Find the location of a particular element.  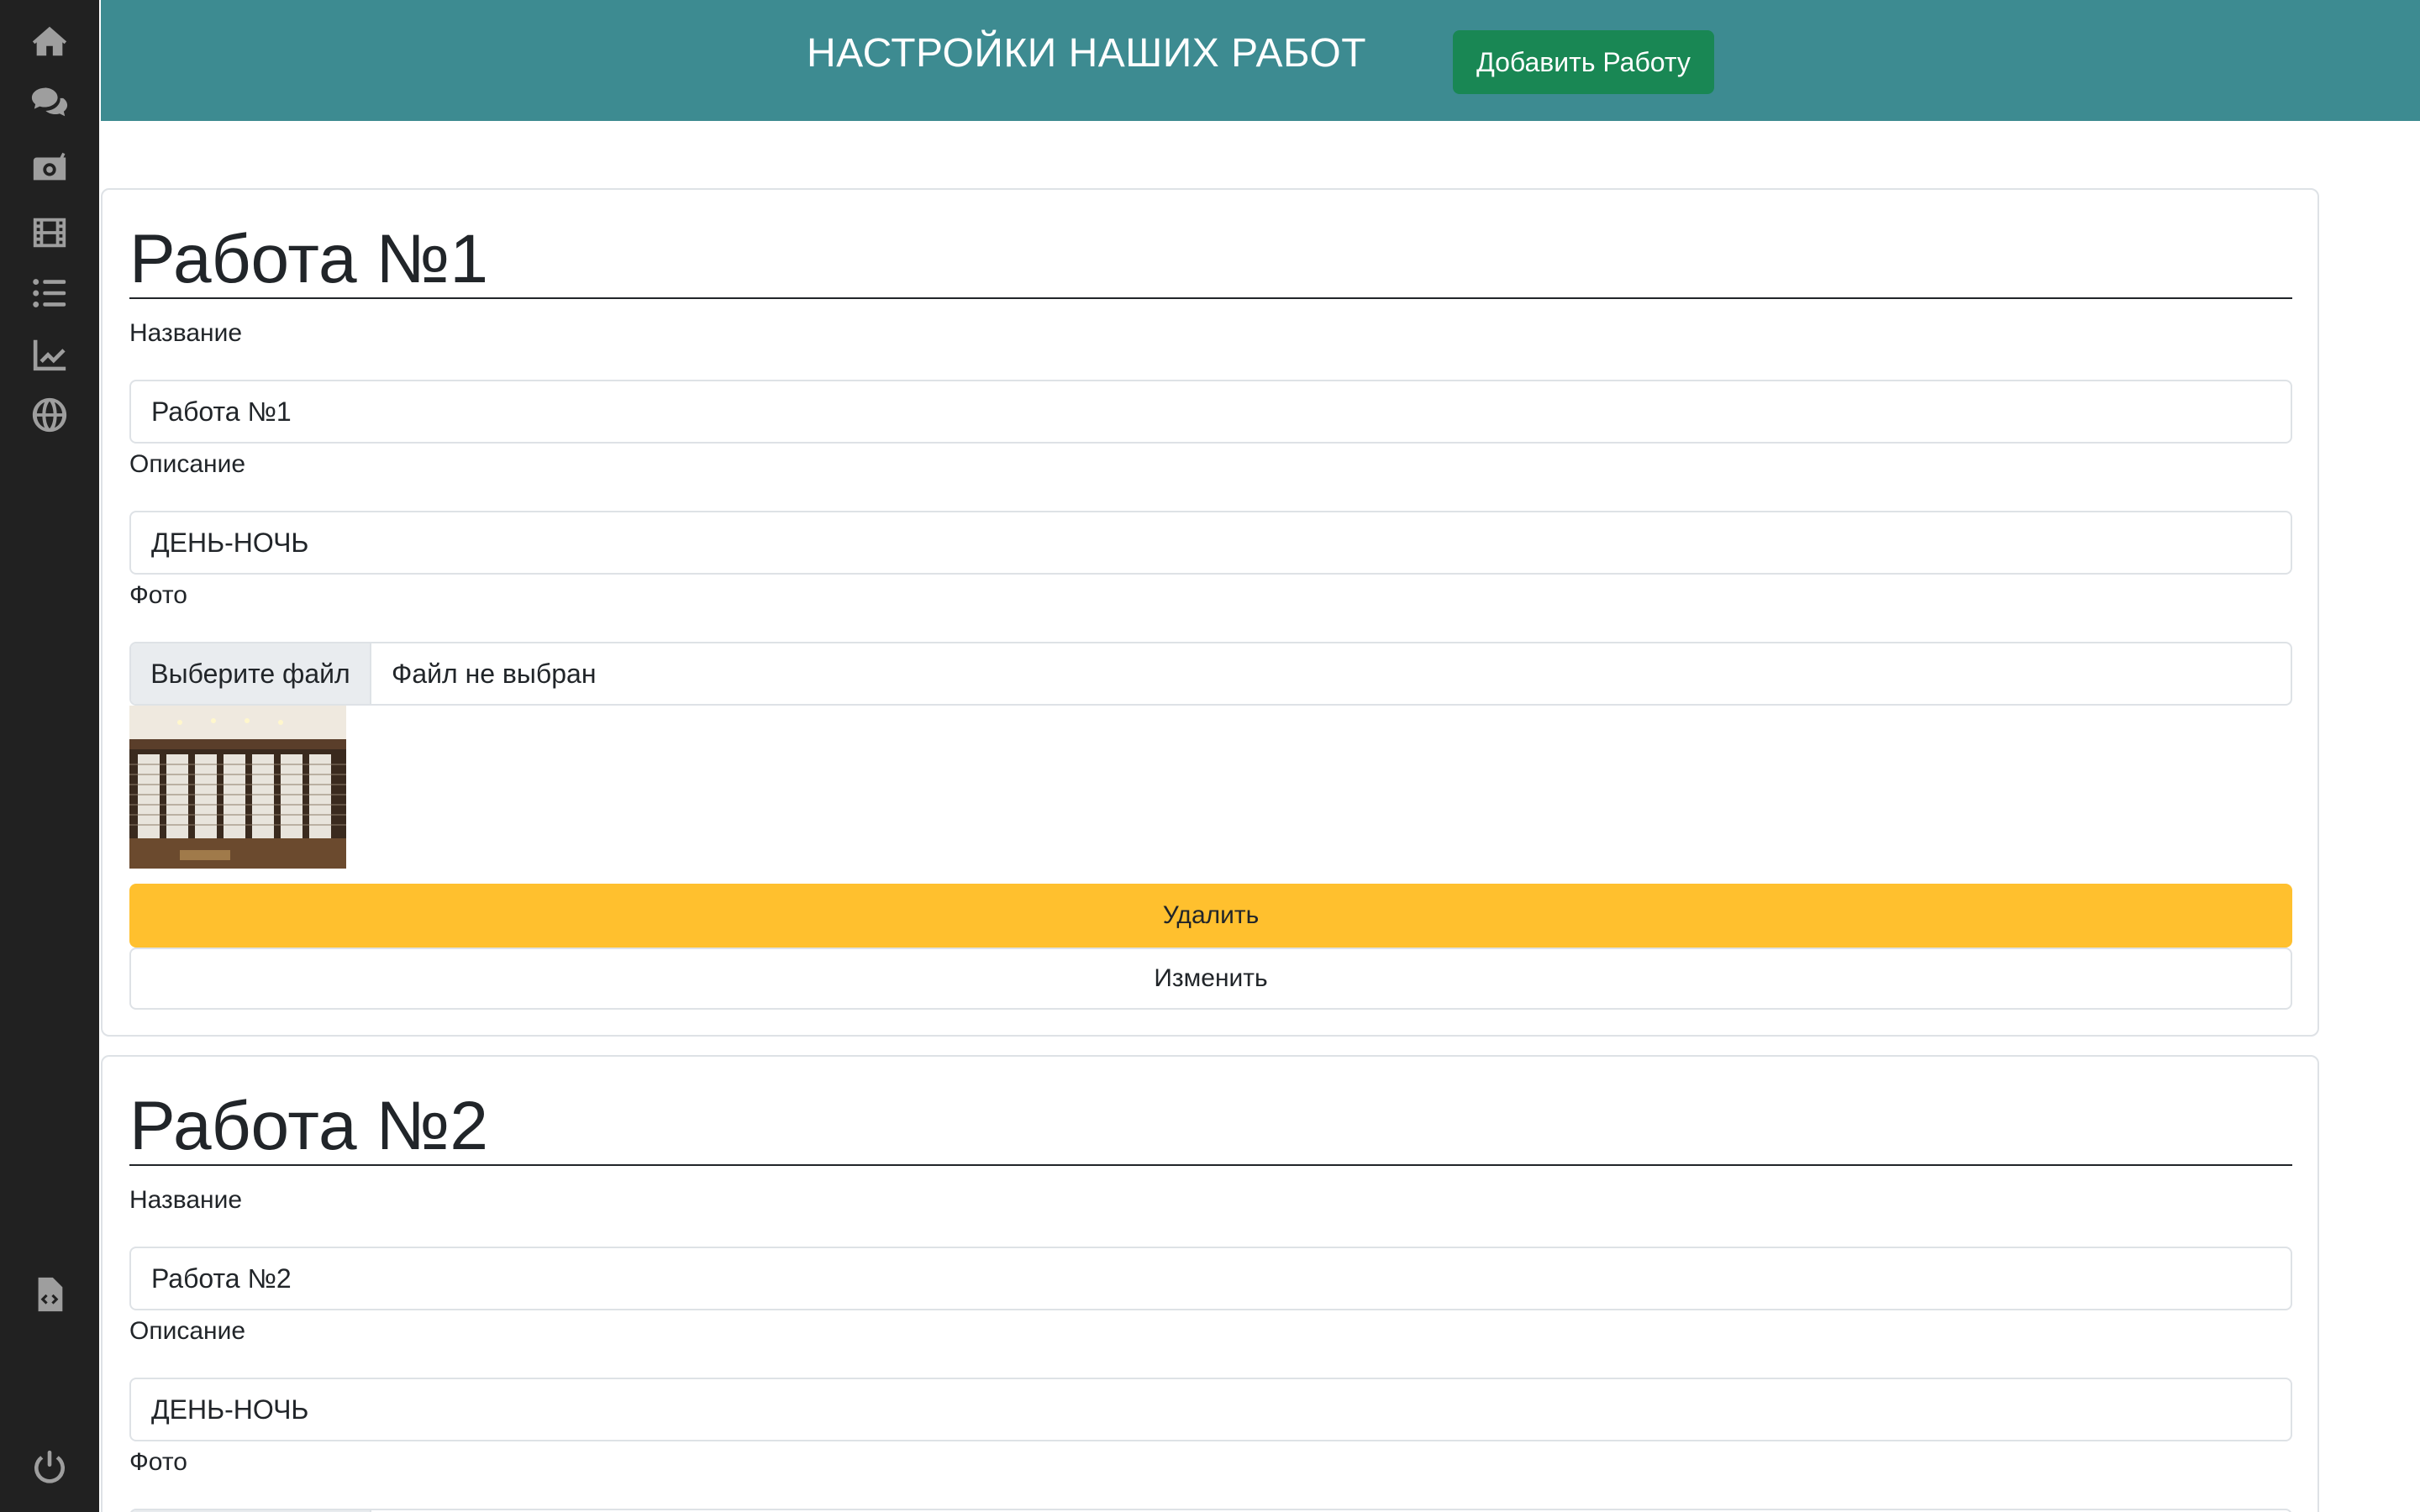

home-icon is located at coordinates (50, 41).